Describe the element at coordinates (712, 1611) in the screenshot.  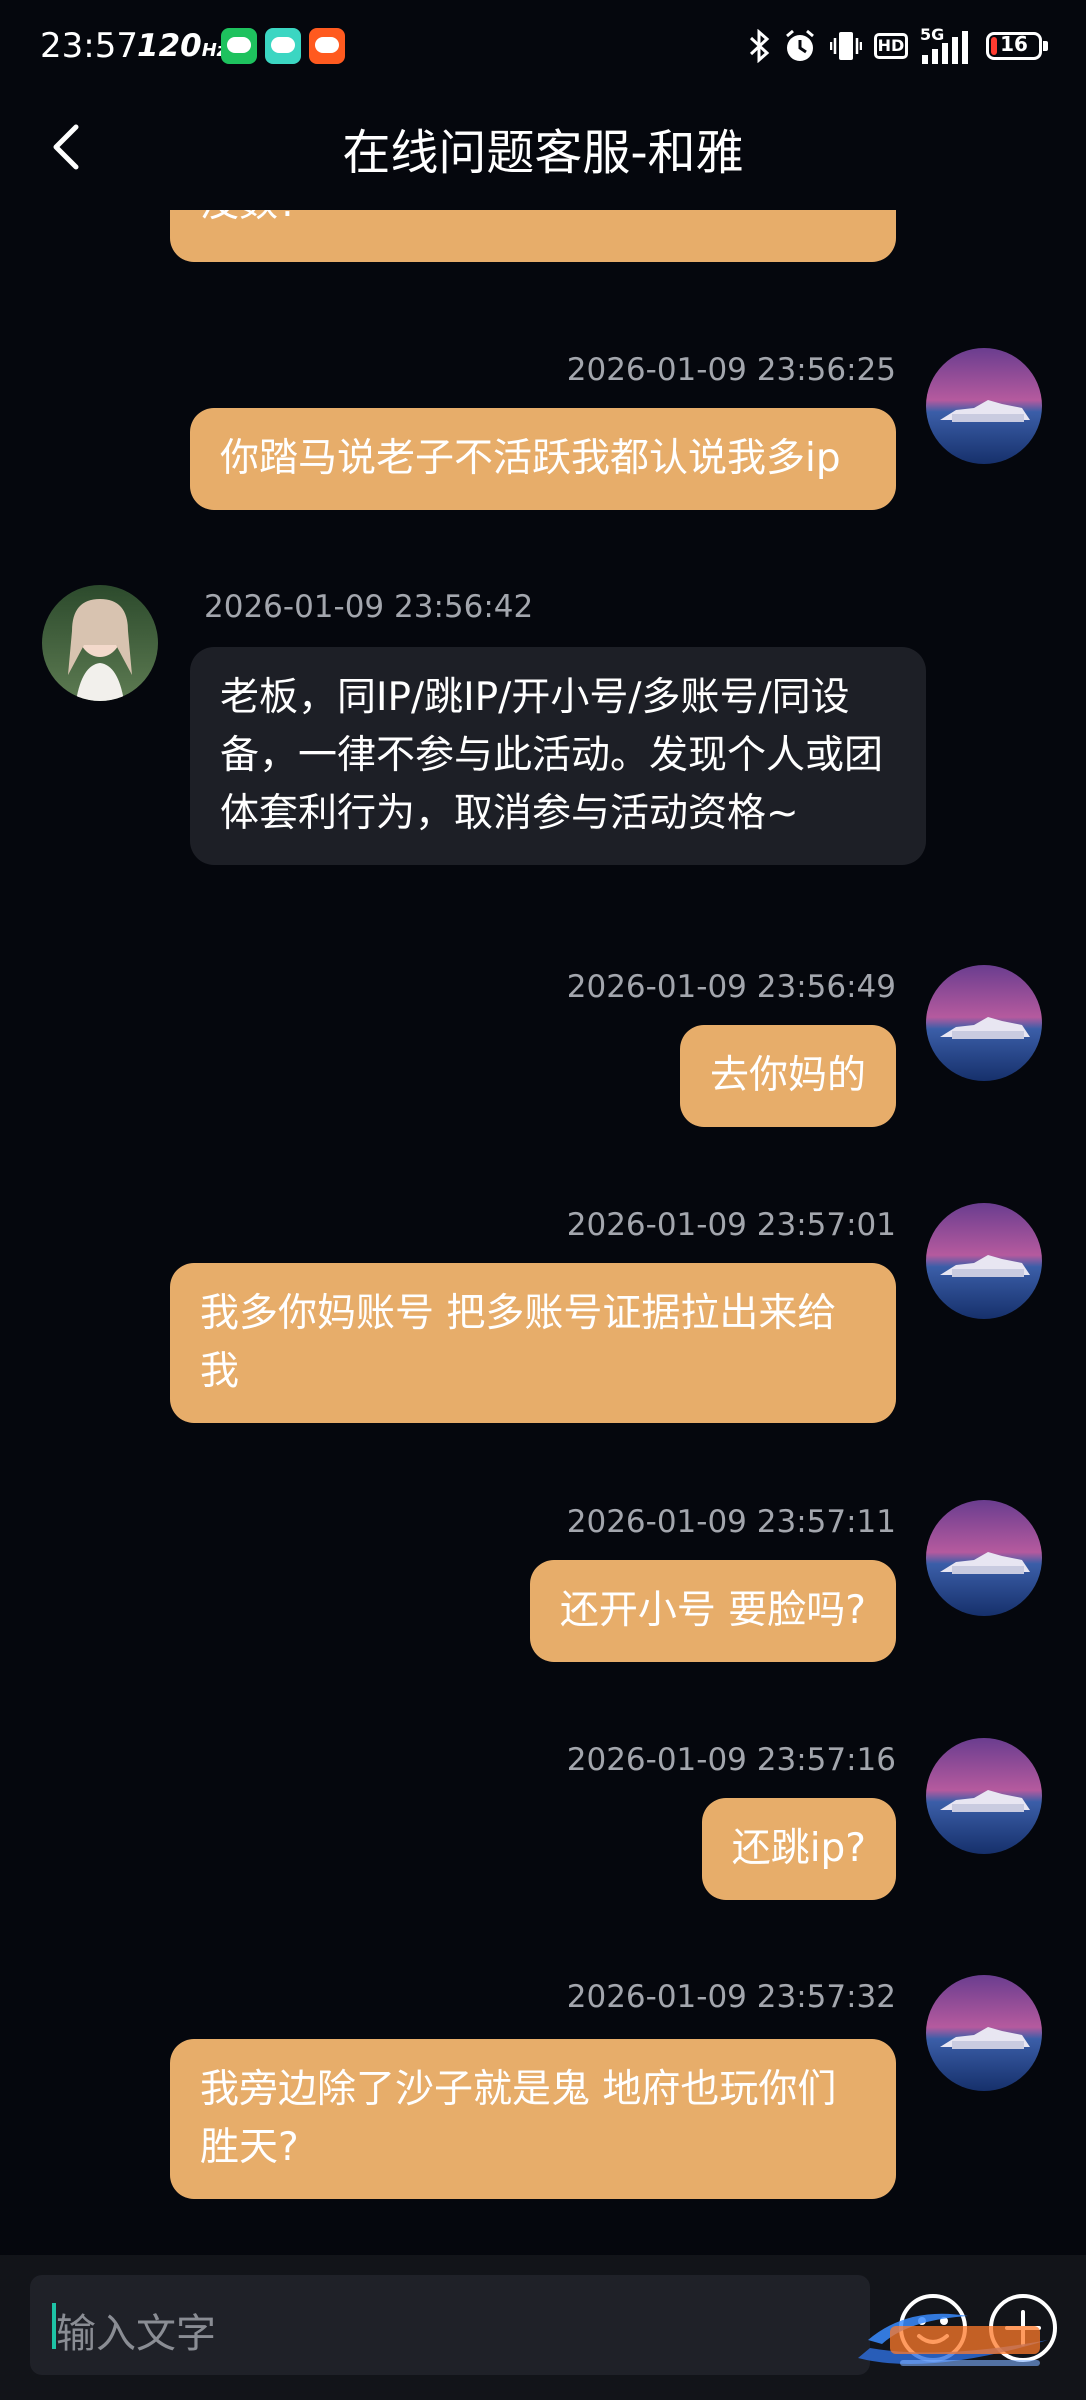
I see `message-bubble: 还开小号 要脸吗?` at that location.